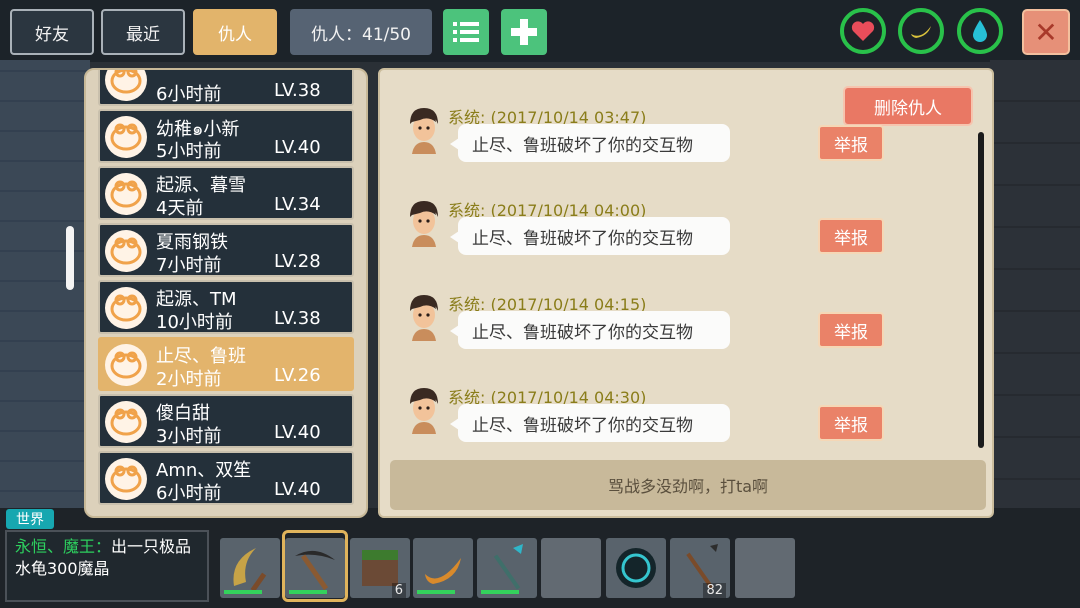  Describe the element at coordinates (700, 568) in the screenshot. I see `hotbar-slot-arrow: 82` at that location.